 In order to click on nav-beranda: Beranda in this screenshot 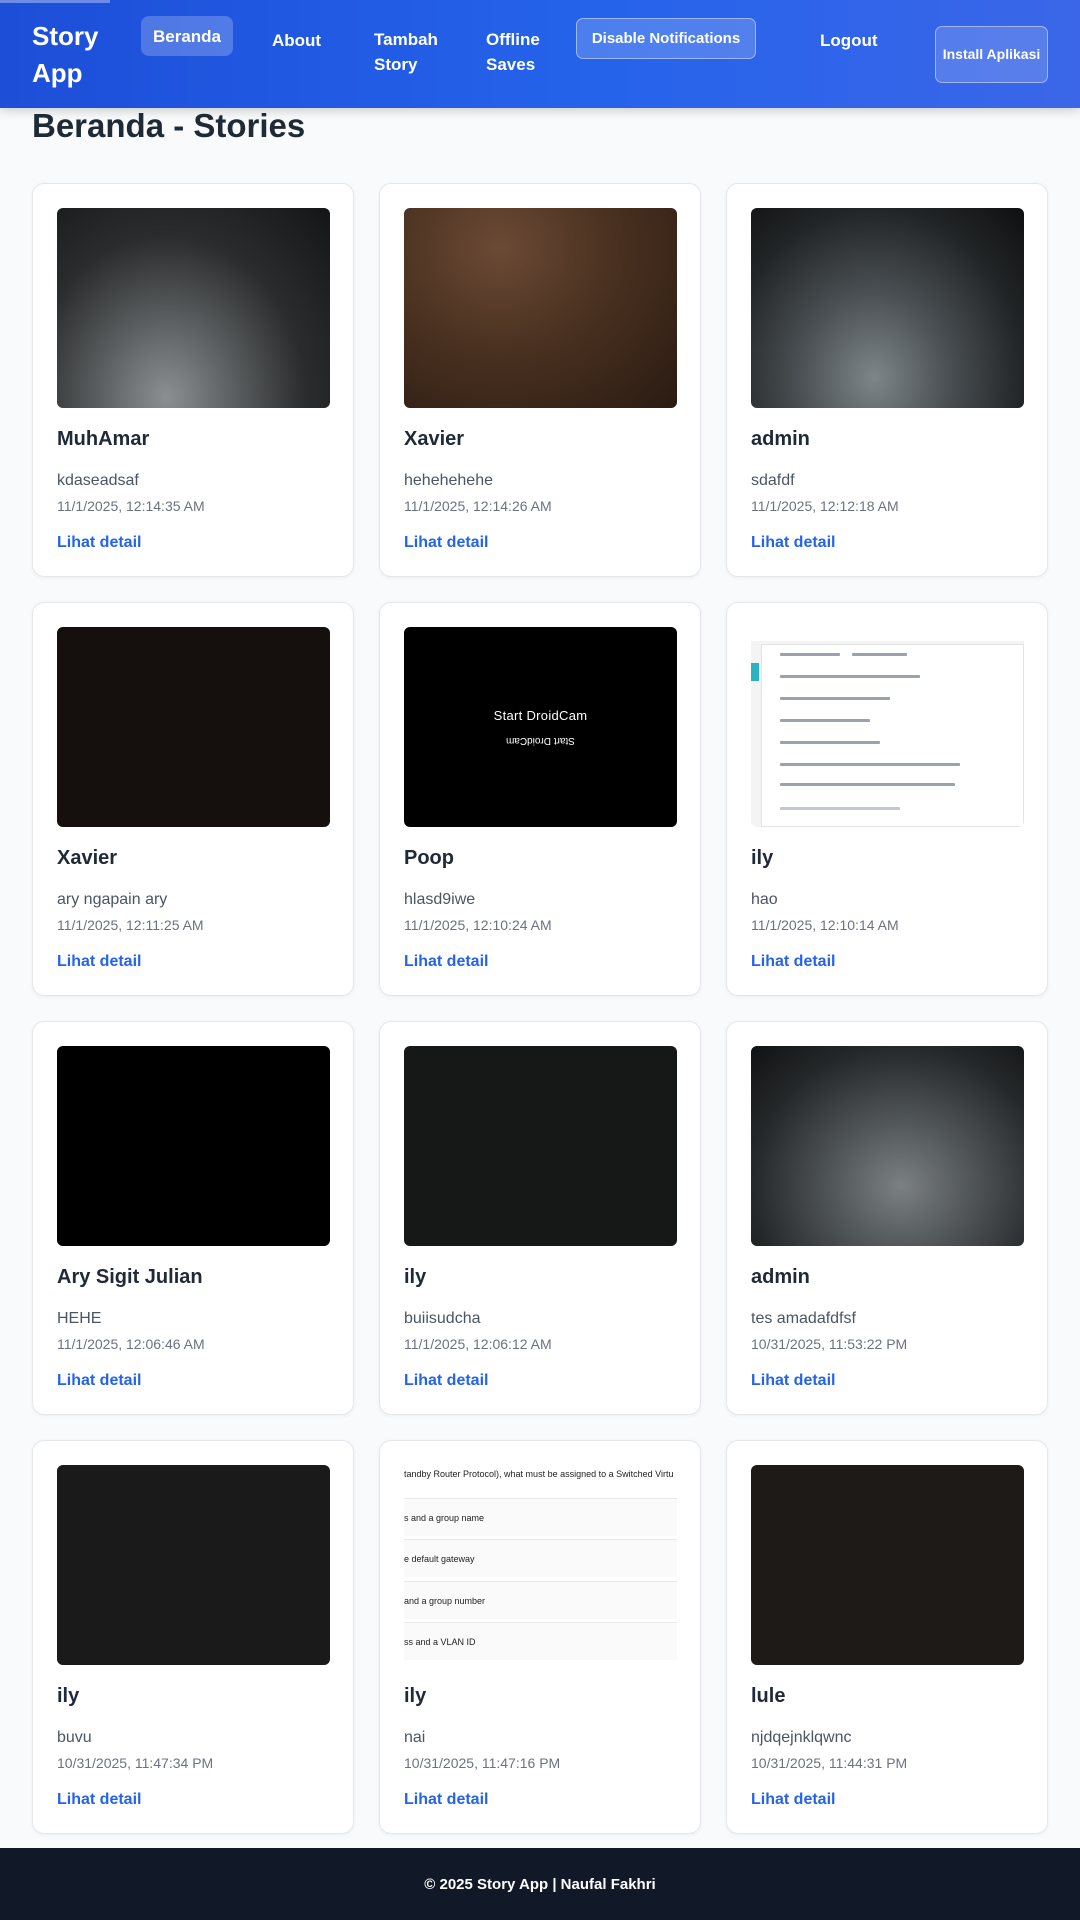, I will do `click(187, 36)`.